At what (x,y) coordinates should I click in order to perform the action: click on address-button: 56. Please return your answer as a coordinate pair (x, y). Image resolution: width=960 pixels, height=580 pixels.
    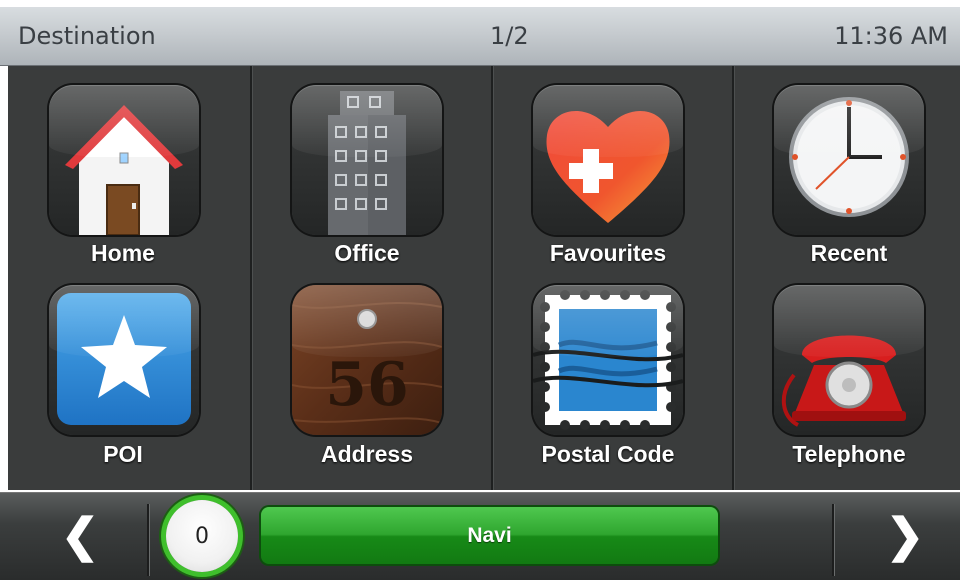
    Looking at the image, I should click on (367, 360).